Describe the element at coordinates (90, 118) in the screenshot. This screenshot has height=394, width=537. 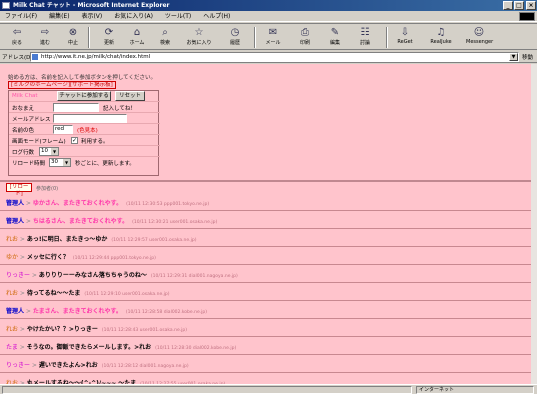
I see `mail-input` at that location.